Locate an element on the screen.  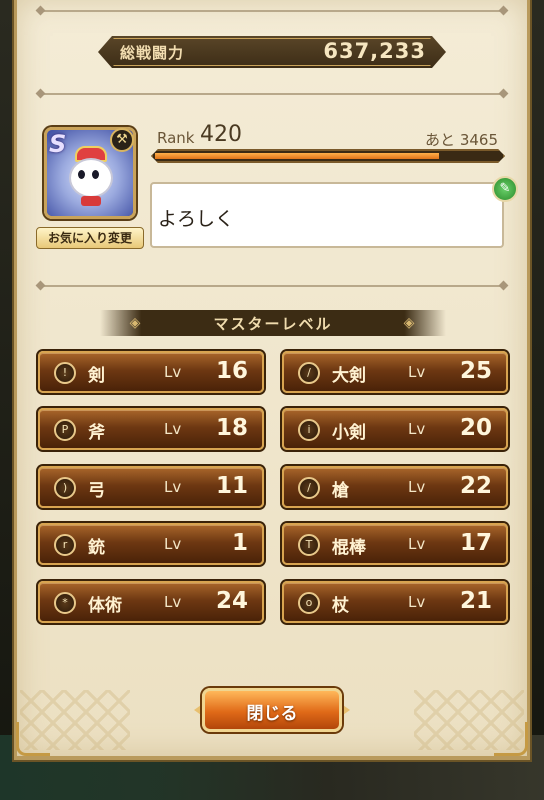
weapon-staff-button: o 杖 Lv 21 is located at coordinates (395, 602).